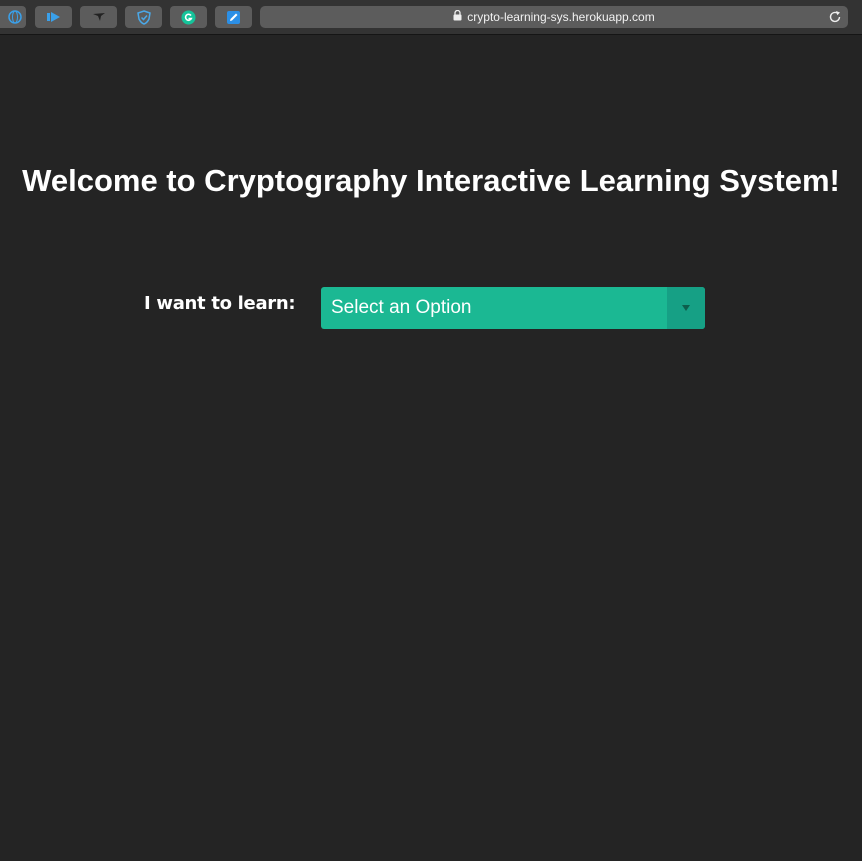 Image resolution: width=862 pixels, height=861 pixels. I want to click on extension-shield-button, so click(143, 17).